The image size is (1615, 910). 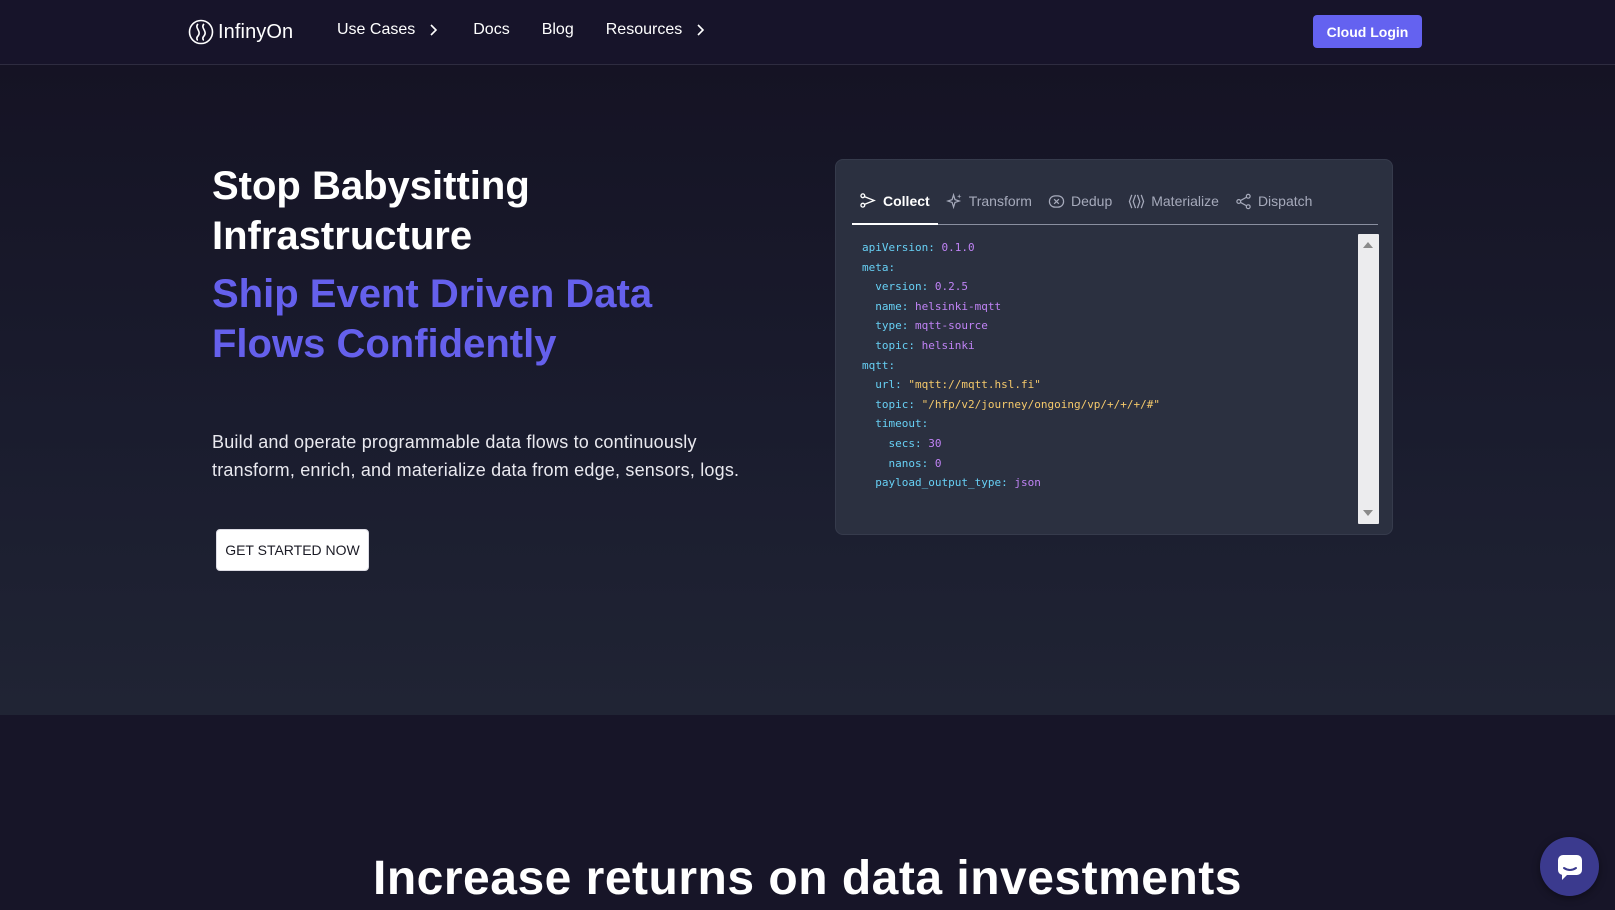 What do you see at coordinates (898, 287) in the screenshot?
I see `code-key: version` at bounding box center [898, 287].